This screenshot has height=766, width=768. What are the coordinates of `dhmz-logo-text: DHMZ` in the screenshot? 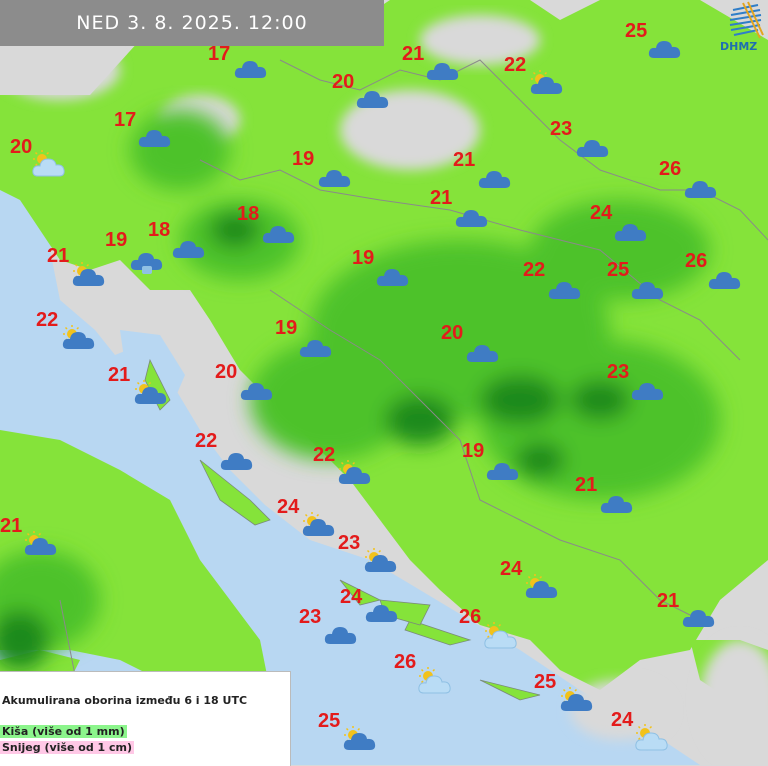 It's located at (739, 46).